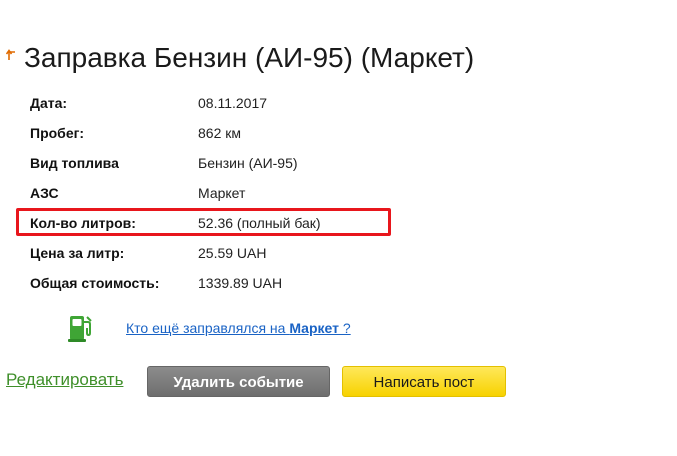 This screenshot has width=677, height=456. What do you see at coordinates (57, 133) in the screenshot?
I see `detail-label: Пробег:` at bounding box center [57, 133].